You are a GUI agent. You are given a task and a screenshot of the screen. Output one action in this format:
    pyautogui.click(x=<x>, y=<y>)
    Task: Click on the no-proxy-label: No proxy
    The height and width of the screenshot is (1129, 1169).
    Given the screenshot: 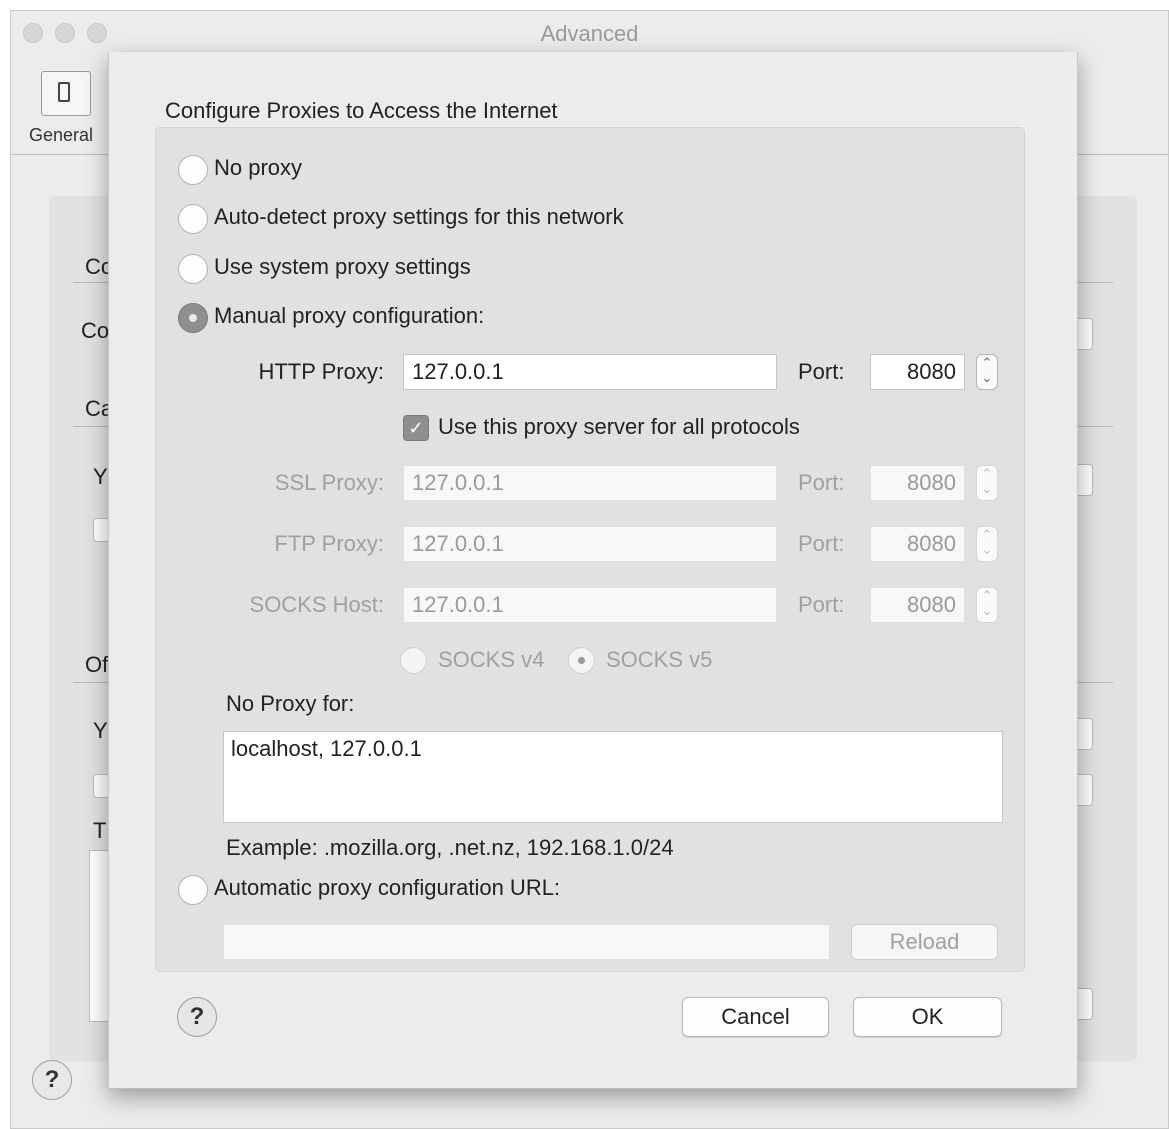 What is the action you would take?
    pyautogui.click(x=258, y=168)
    